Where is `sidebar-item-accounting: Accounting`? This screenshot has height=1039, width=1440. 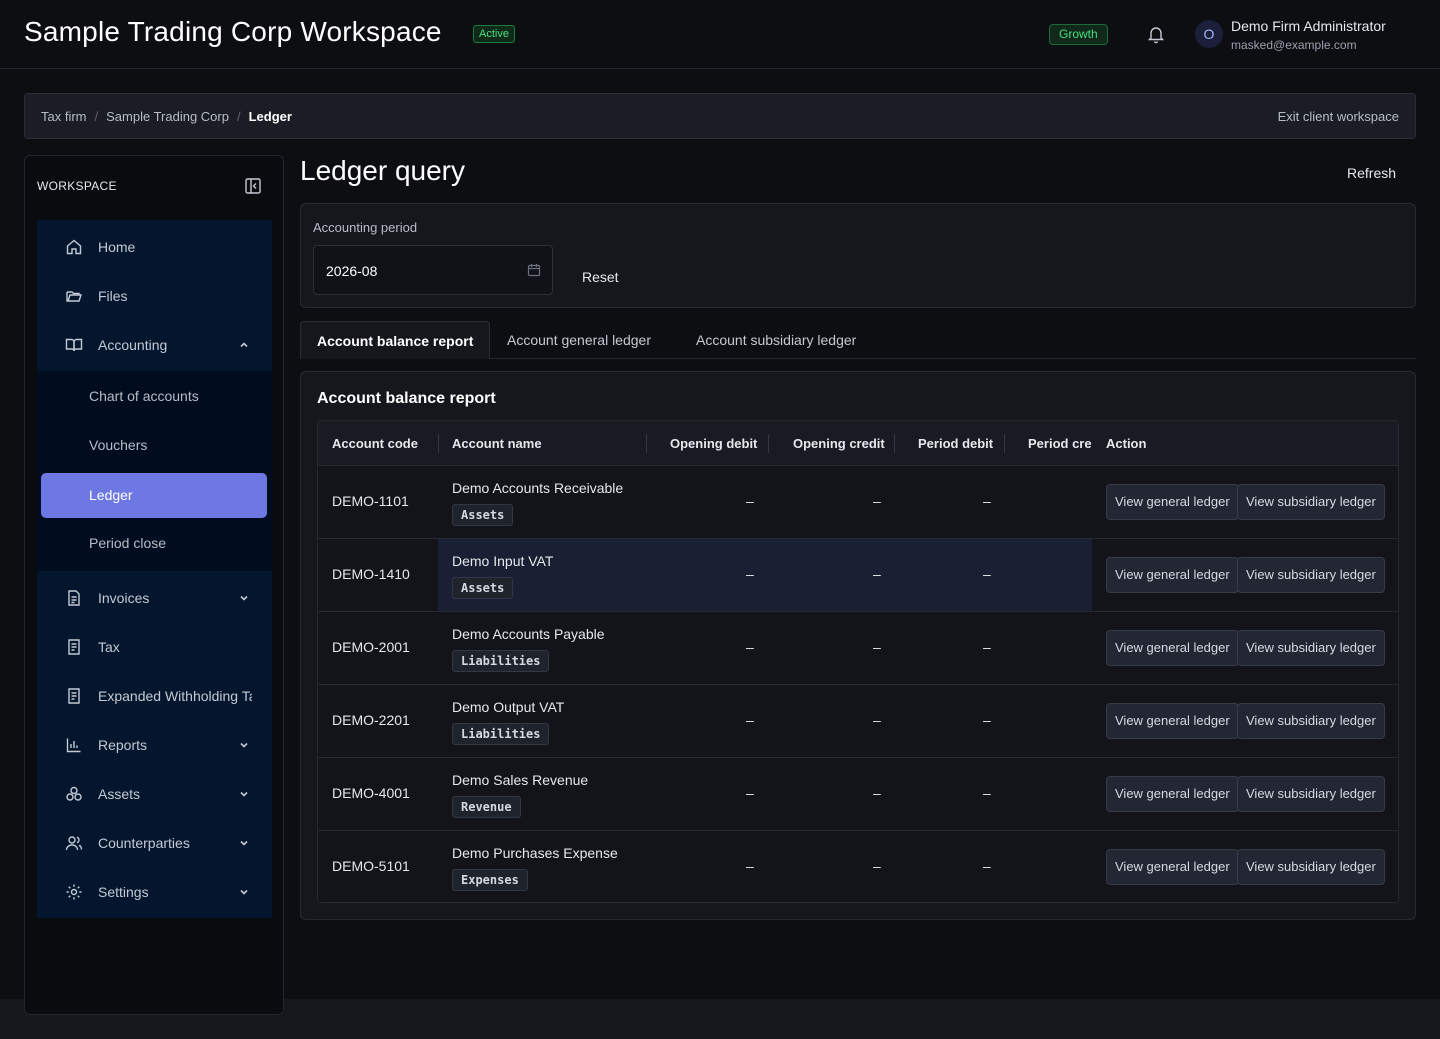
sidebar-item-accounting: Accounting is located at coordinates (154, 344).